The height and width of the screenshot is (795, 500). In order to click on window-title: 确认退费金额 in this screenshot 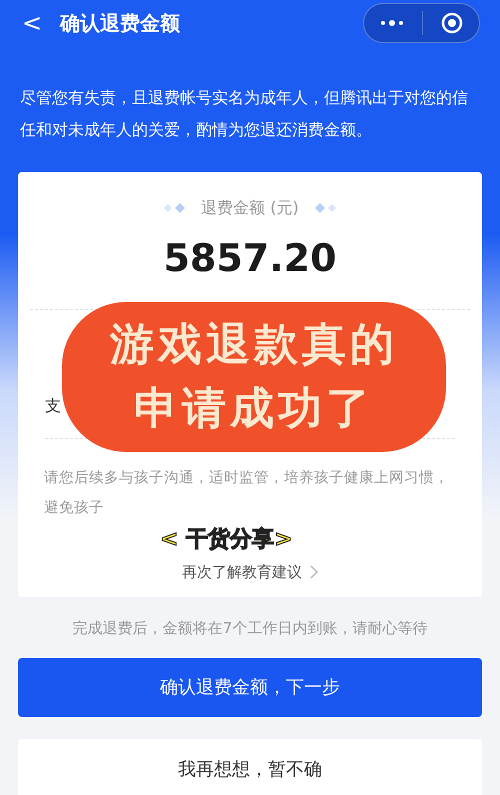, I will do `click(120, 23)`.